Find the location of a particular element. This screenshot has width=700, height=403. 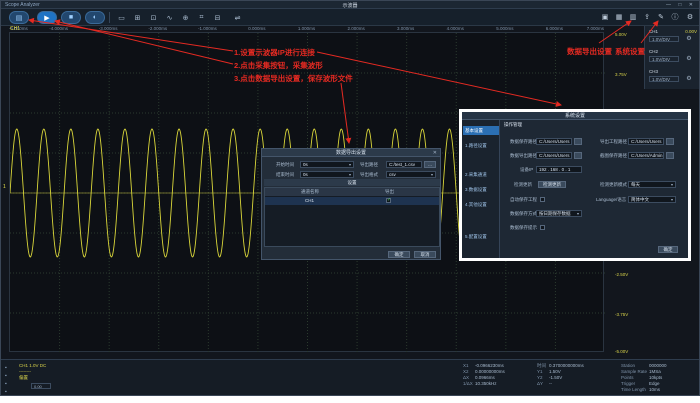

grid-icon: ▪ is located at coordinates (9, 384).